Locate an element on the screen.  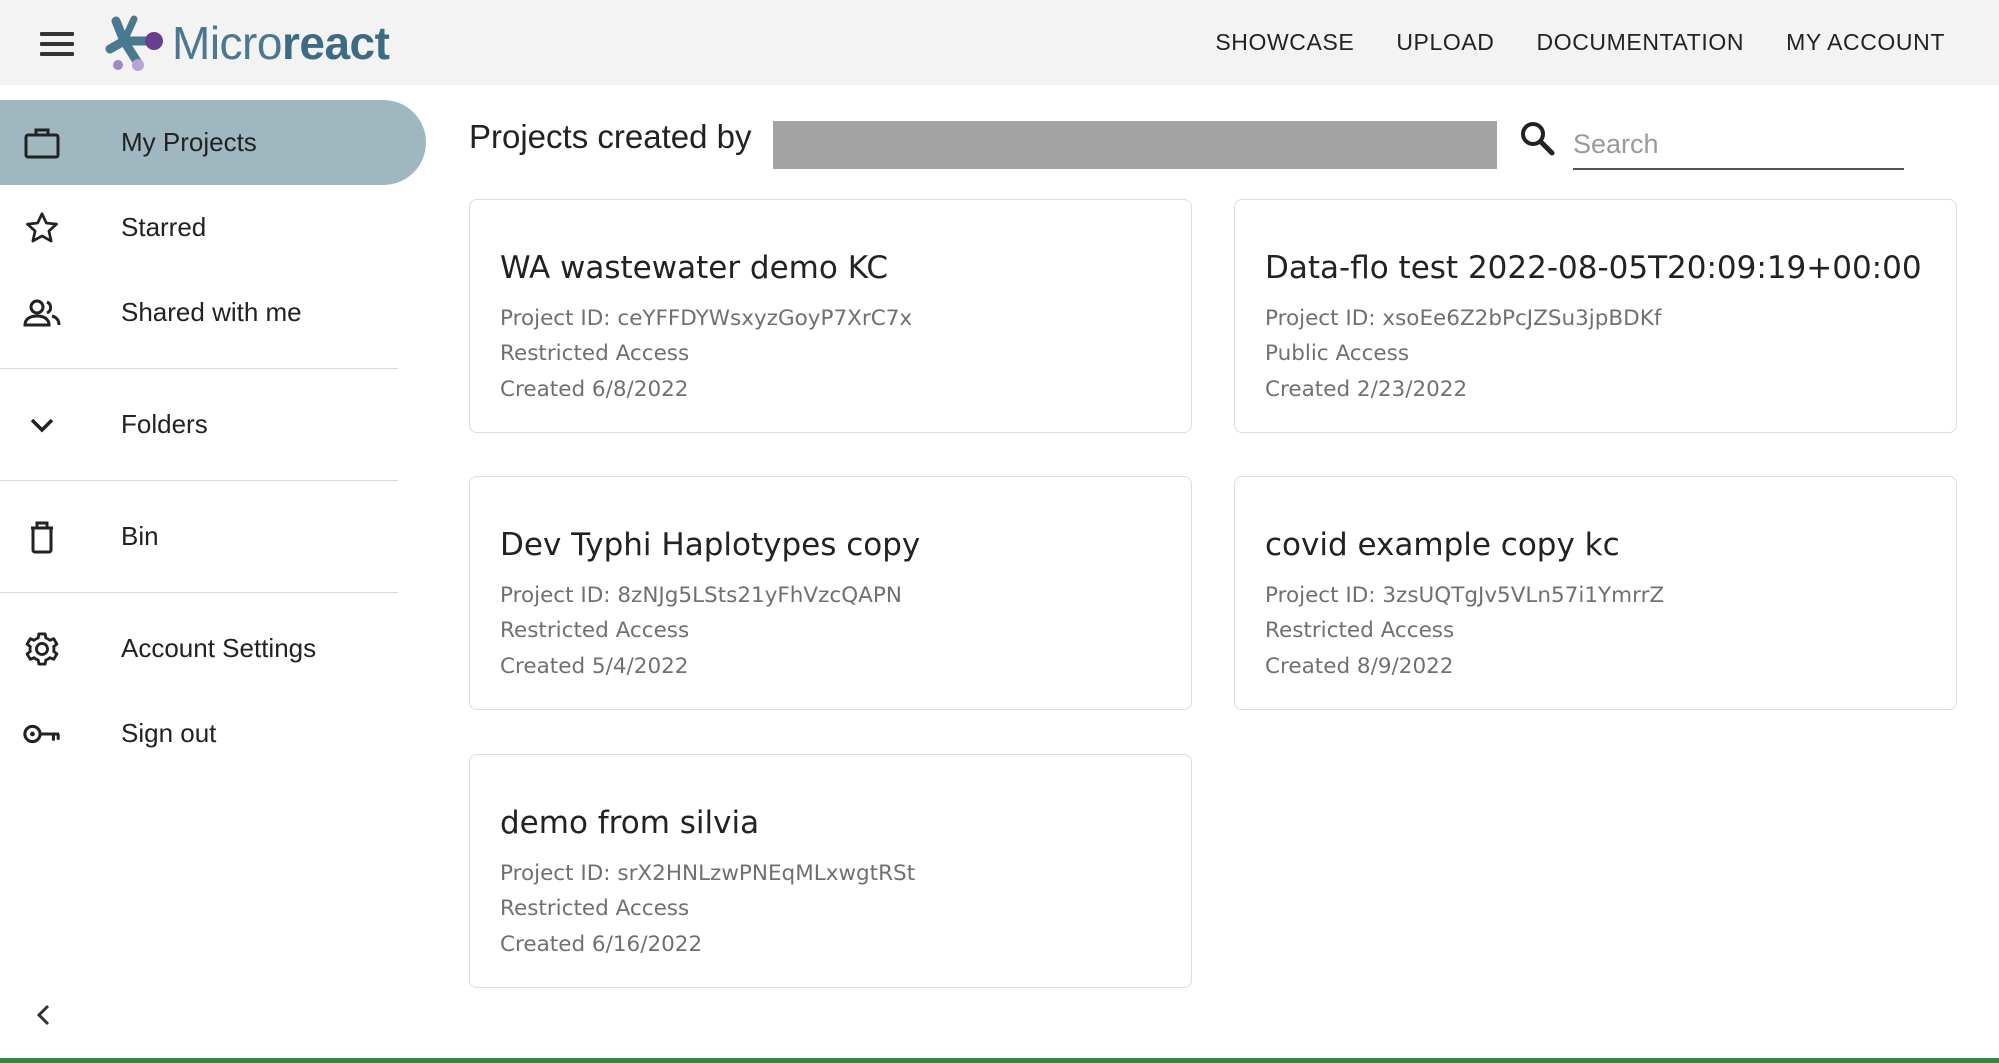
project-title: Data-flo test 2022-08-05T20:09:19+00:00 is located at coordinates (1593, 268).